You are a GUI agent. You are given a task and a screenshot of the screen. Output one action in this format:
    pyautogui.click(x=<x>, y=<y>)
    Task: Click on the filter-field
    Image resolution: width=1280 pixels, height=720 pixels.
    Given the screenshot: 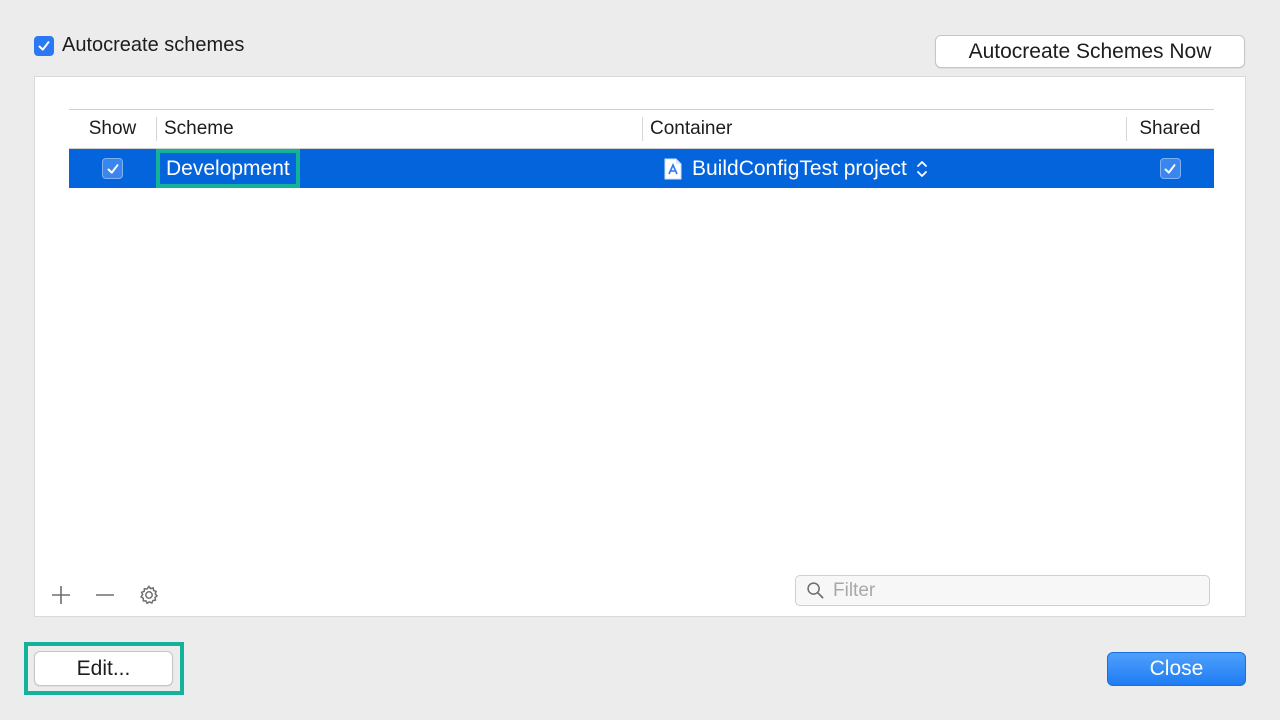 What is the action you would take?
    pyautogui.click(x=1002, y=590)
    